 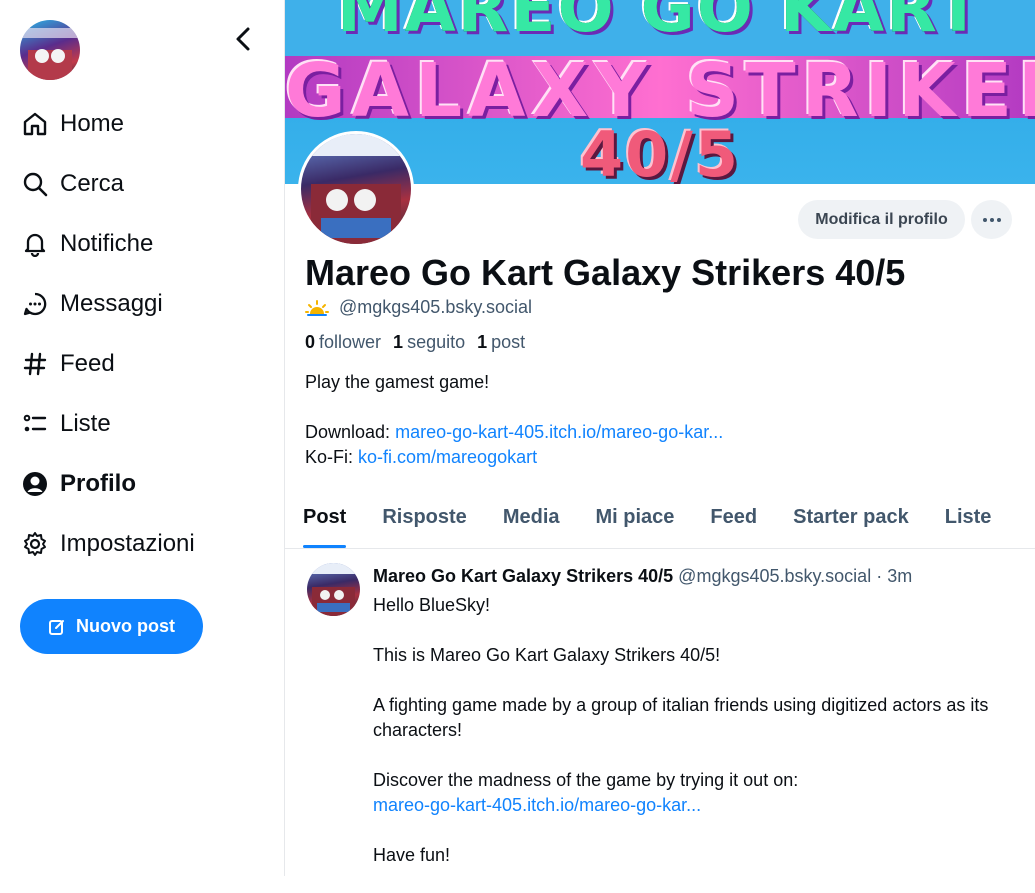 I want to click on followers-stat: 0 follower, so click(x=343, y=342).